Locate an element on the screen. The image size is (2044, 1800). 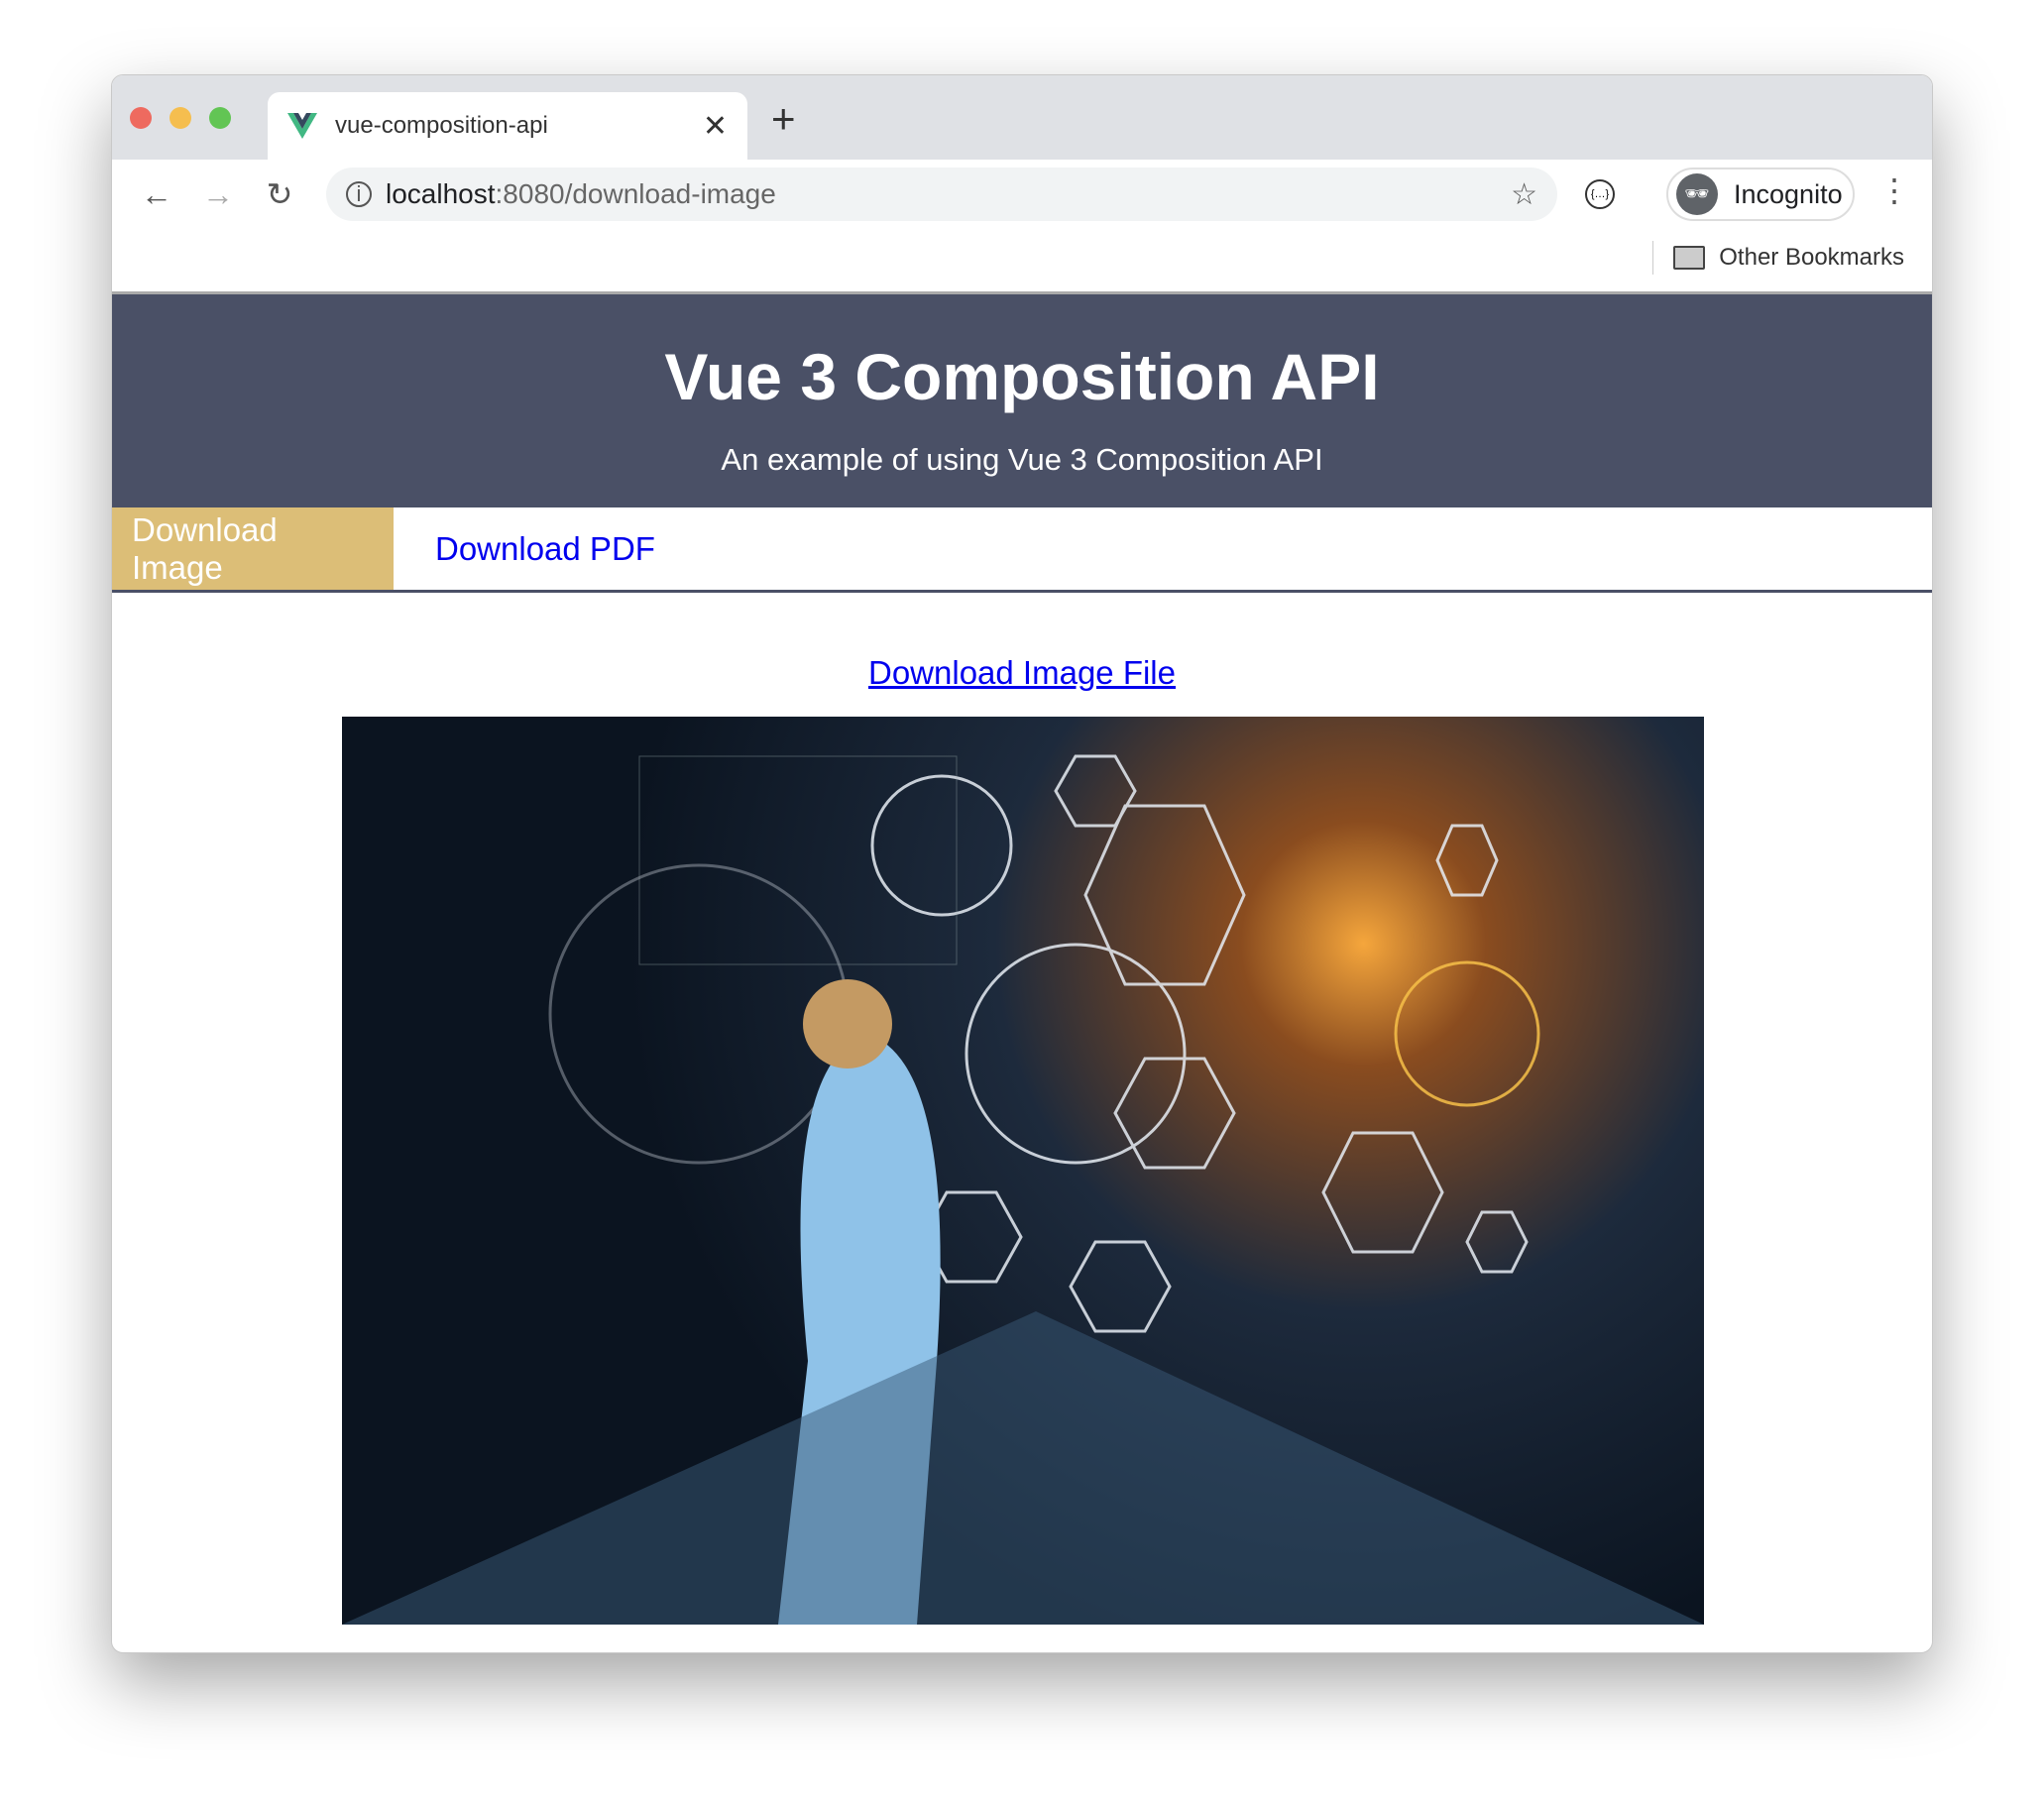
profile-button: 🕶 Incognito is located at coordinates (1760, 194).